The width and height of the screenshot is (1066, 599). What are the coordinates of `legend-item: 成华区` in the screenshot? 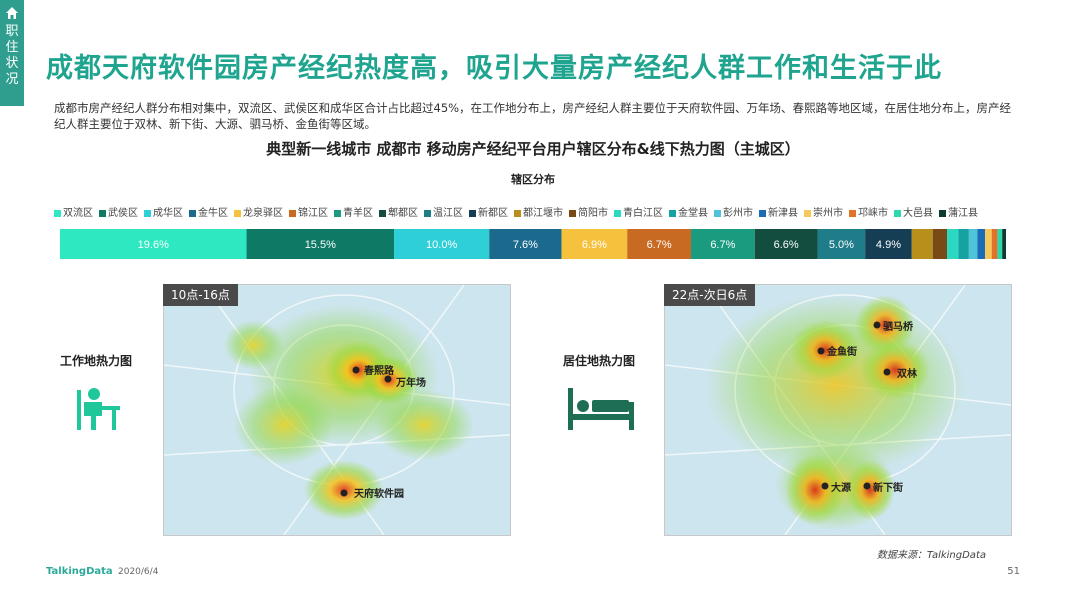 It's located at (163, 211).